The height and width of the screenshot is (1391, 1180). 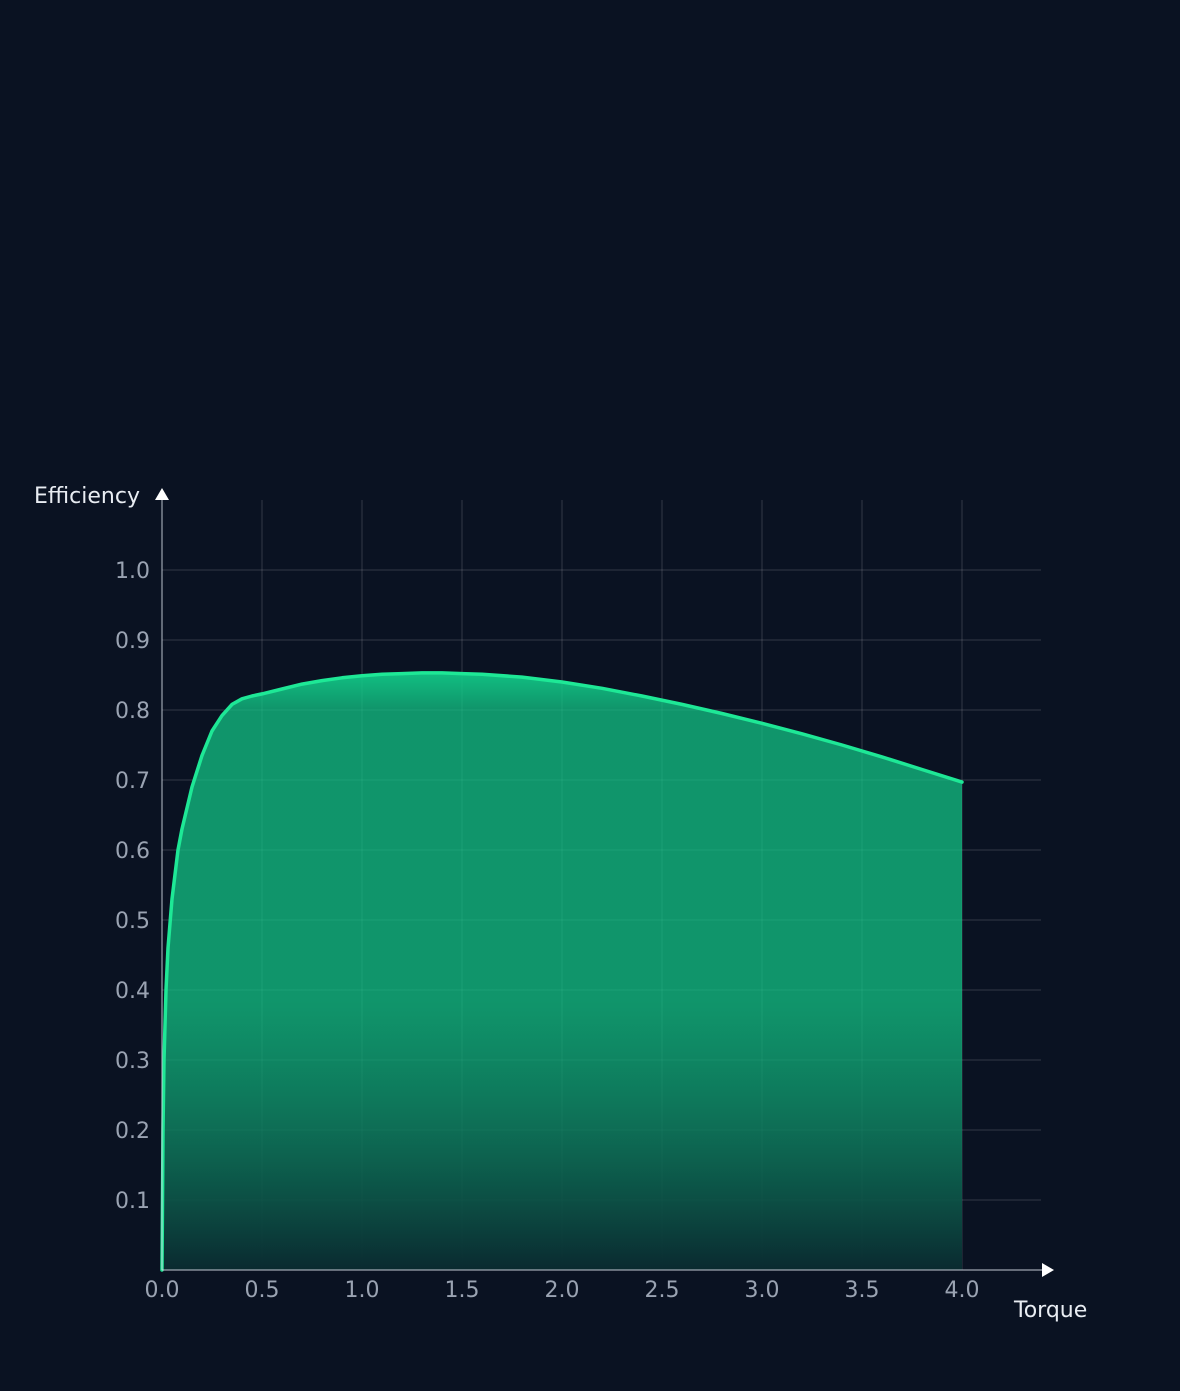 What do you see at coordinates (562, 1290) in the screenshot?
I see `x-tick-label-4: 2.0` at bounding box center [562, 1290].